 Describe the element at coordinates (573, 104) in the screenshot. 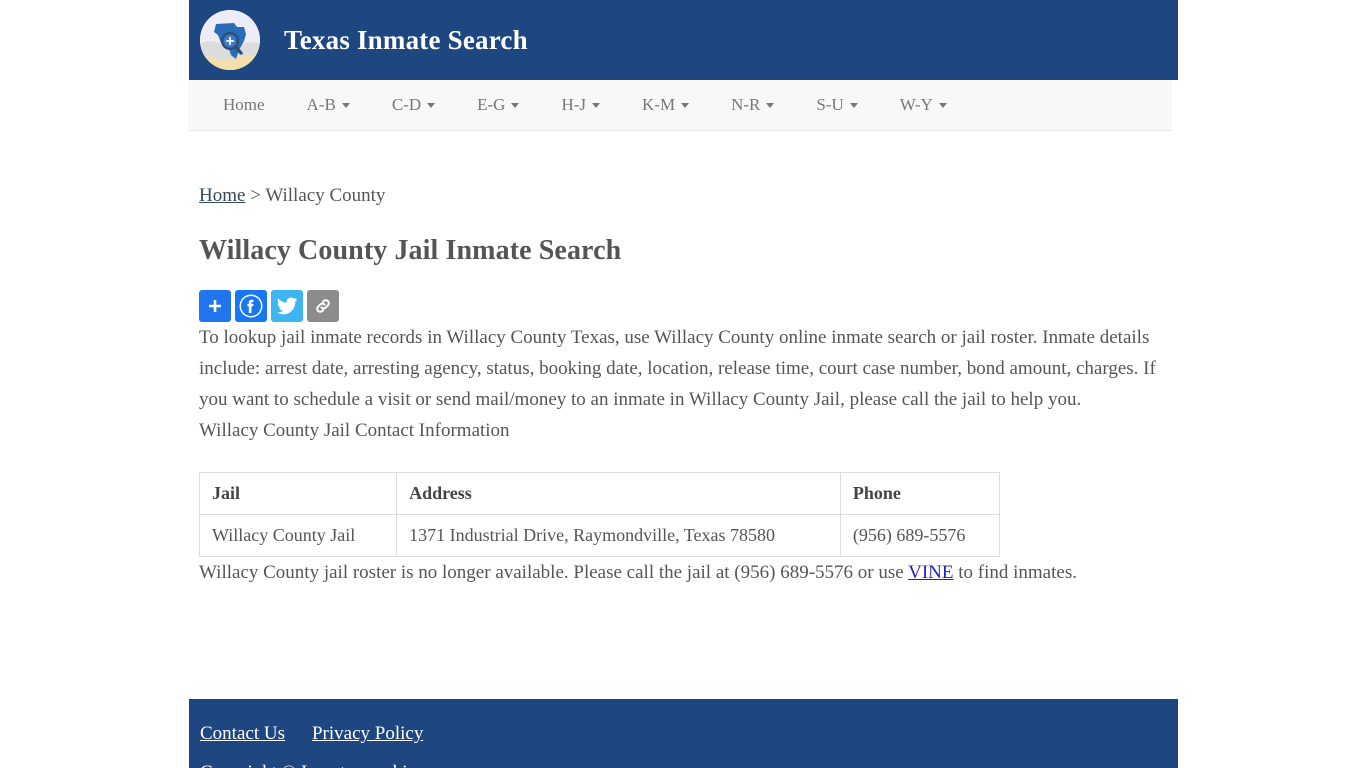

I see `nav-label: H-J` at that location.